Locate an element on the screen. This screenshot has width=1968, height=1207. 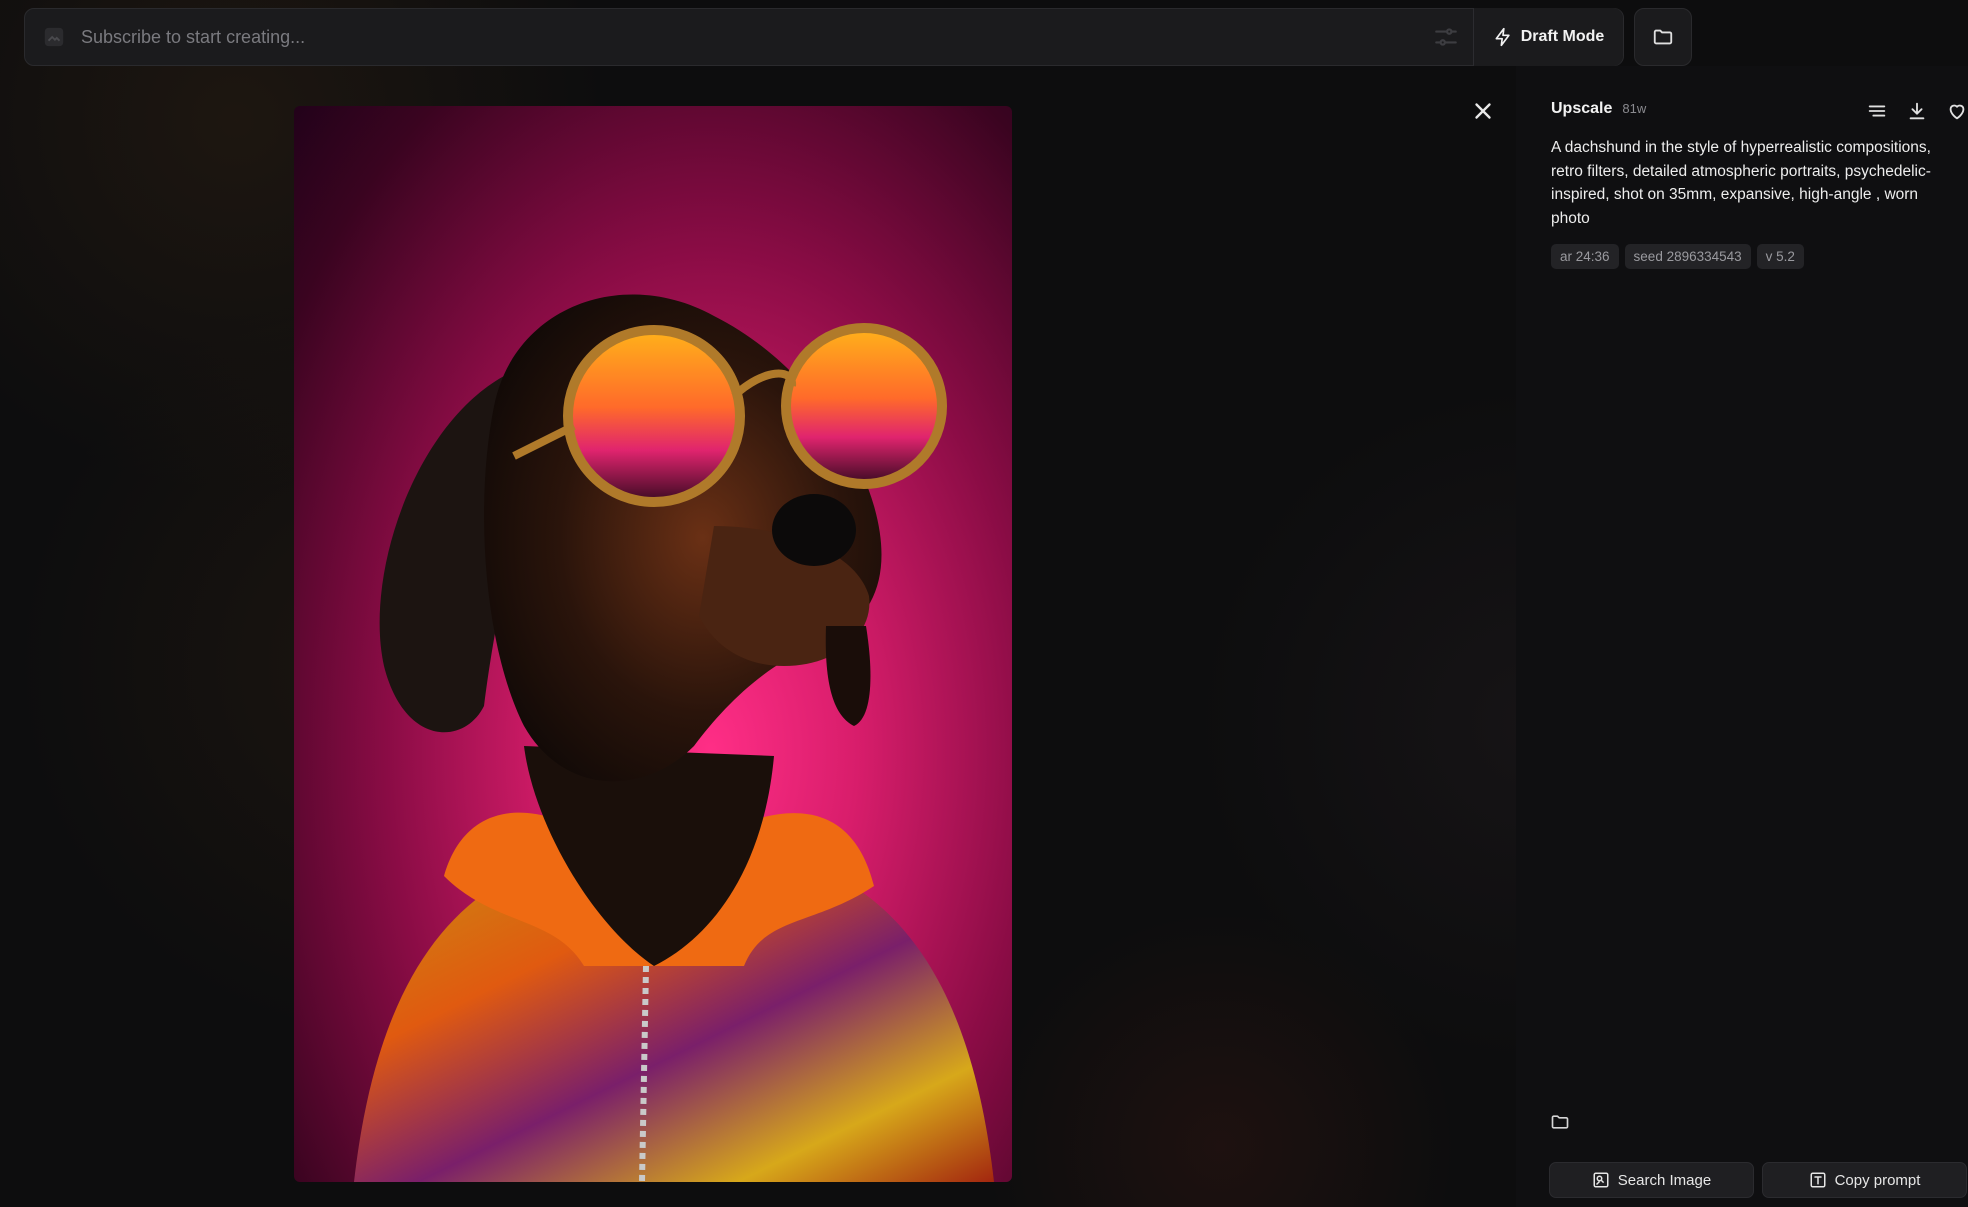
panel-title: Upscale is located at coordinates (1582, 108).